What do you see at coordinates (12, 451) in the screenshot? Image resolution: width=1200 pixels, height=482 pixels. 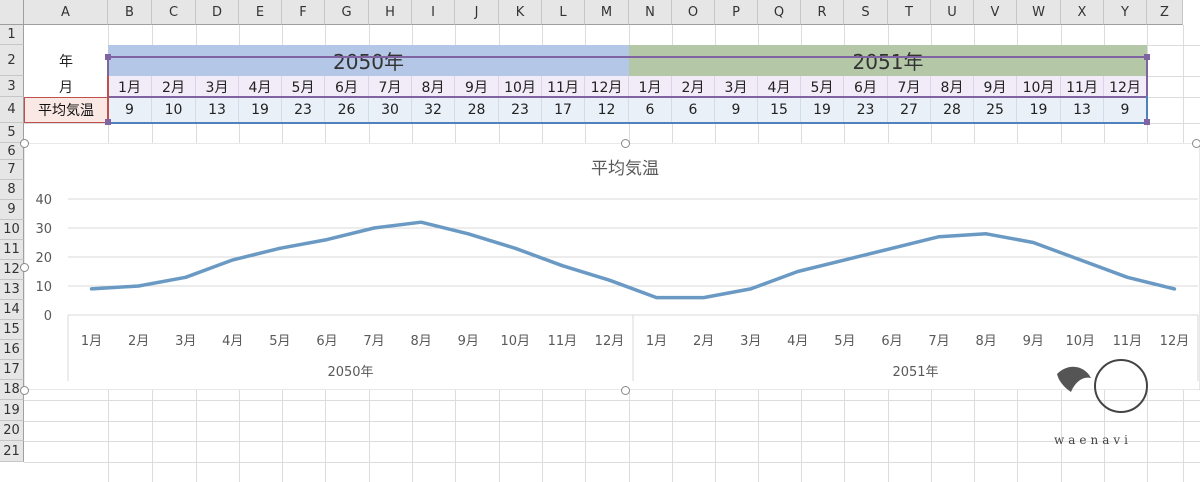 I see `row-header-21: 21` at bounding box center [12, 451].